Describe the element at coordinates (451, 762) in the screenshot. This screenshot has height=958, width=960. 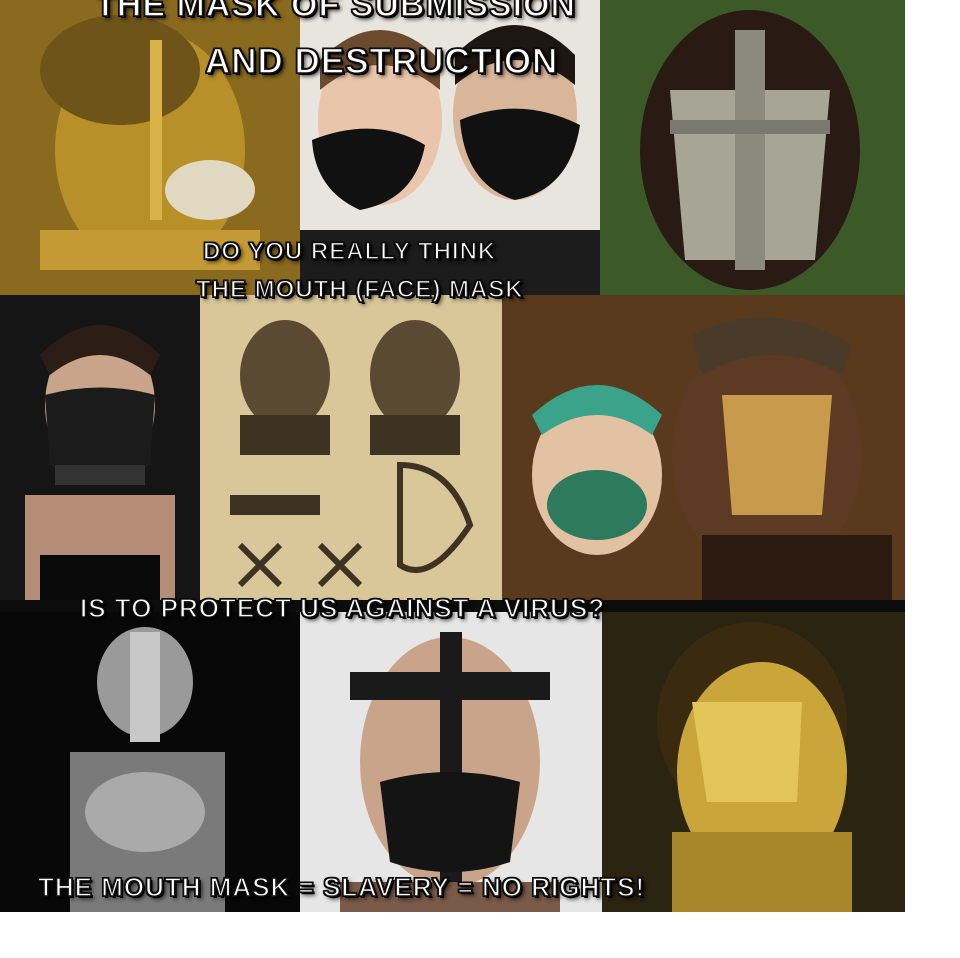
I see `panel-man-in-leather-harness-mask` at that location.